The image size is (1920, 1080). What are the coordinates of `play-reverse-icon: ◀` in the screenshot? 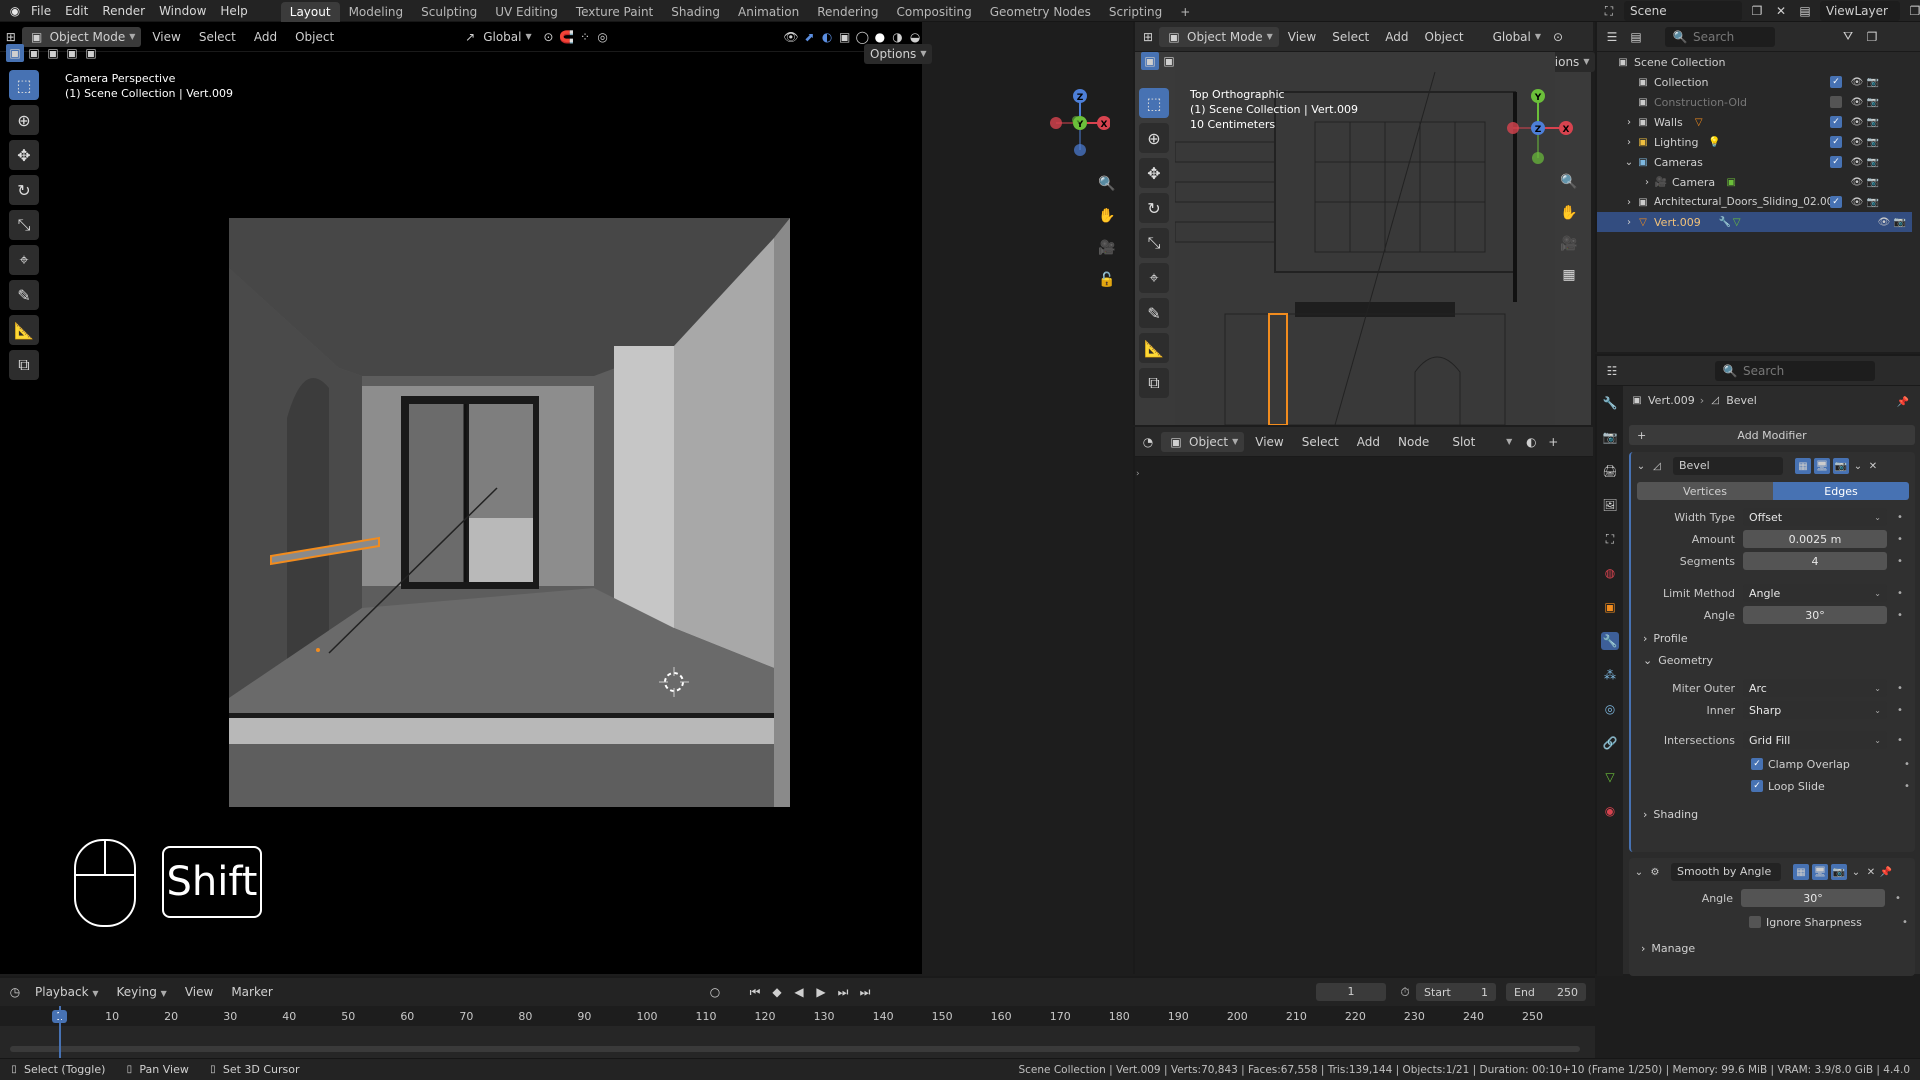 It's located at (799, 992).